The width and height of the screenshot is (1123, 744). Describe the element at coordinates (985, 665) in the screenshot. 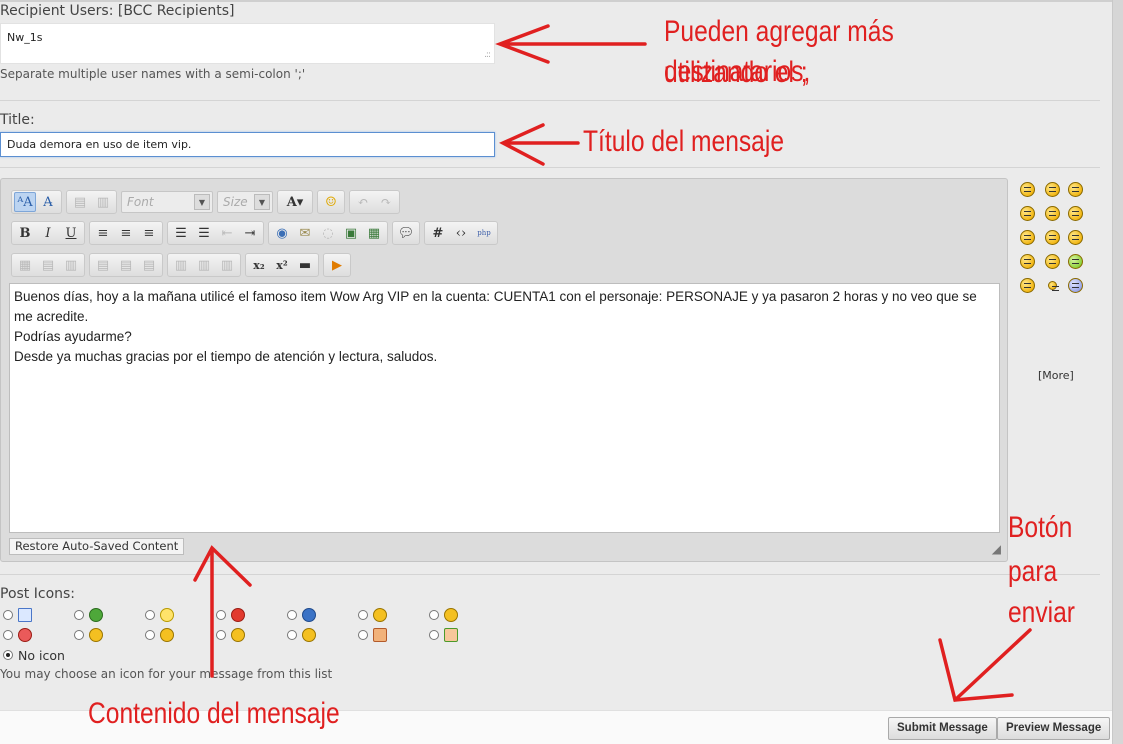

I see `arrow-to-submit` at that location.